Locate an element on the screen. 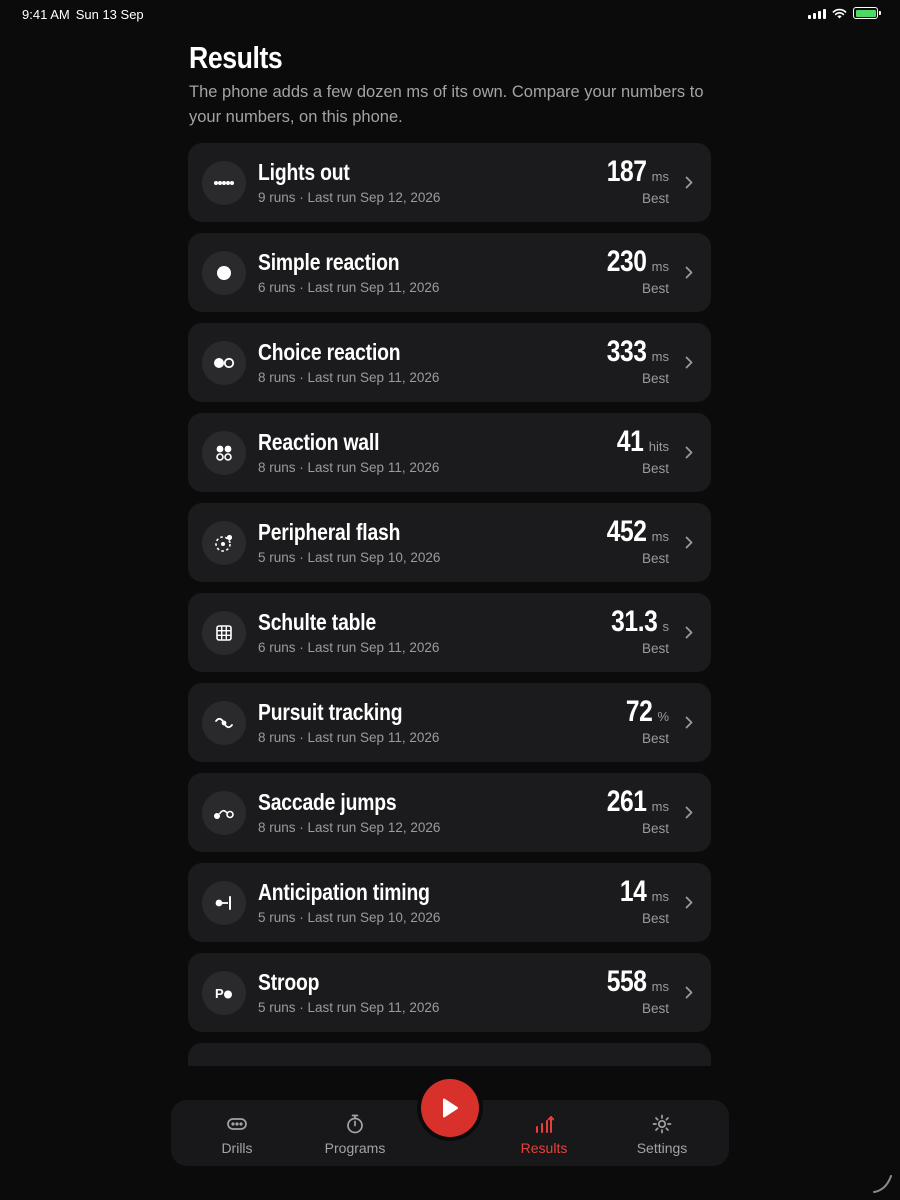 The height and width of the screenshot is (1200, 900). gear-icon is located at coordinates (662, 1124).